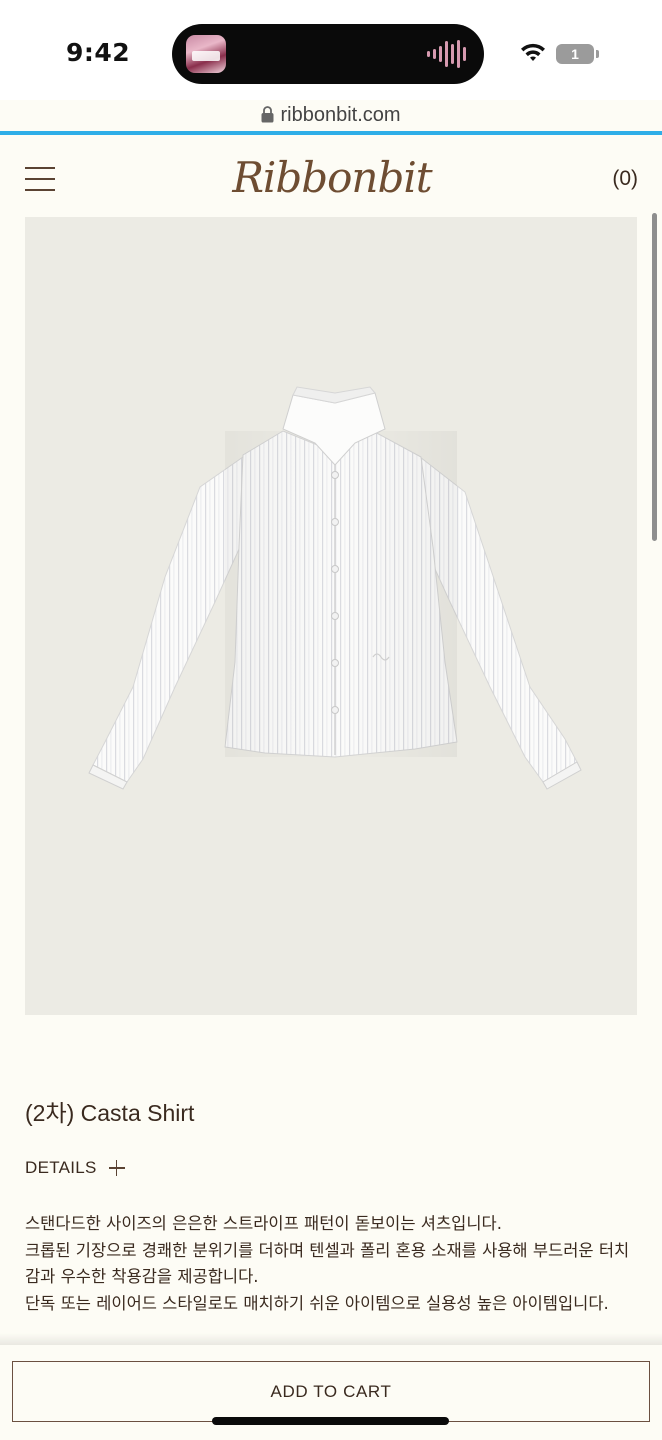 Image resolution: width=662 pixels, height=1440 pixels. Describe the element at coordinates (98, 52) in the screenshot. I see `status-time: 9:42` at that location.